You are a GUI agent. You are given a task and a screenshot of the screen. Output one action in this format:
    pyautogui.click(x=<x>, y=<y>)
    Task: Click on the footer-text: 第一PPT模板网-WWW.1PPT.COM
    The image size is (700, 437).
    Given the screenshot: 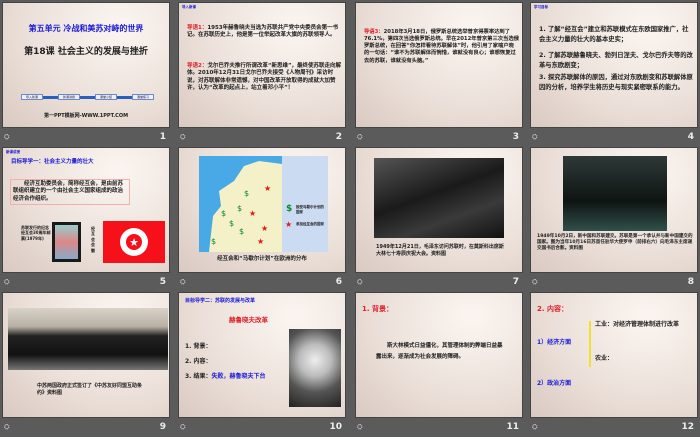 What is the action you would take?
    pyautogui.click(x=86, y=116)
    